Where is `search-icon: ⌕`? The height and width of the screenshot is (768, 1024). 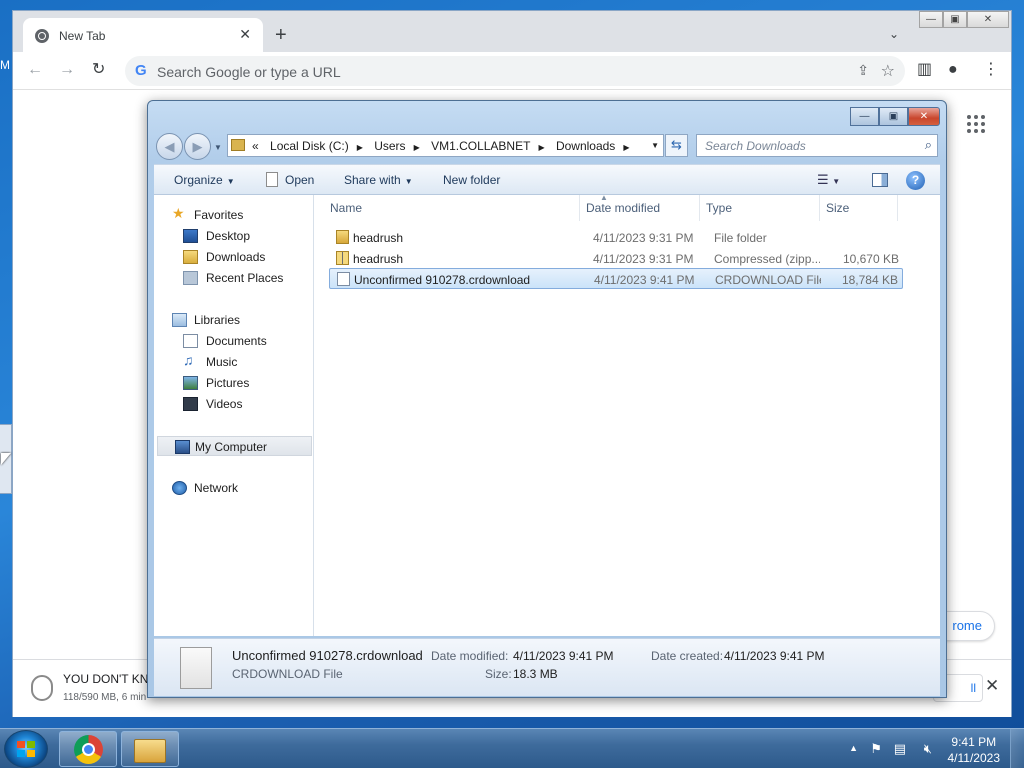
search-icon: ⌕ is located at coordinates (928, 145).